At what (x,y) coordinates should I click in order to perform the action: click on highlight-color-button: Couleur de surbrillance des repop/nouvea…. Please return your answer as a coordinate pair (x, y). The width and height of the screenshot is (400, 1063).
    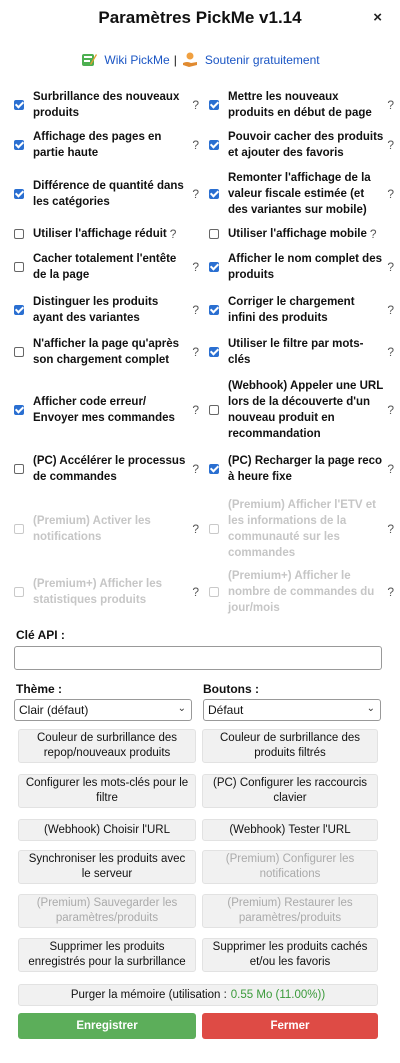
    Looking at the image, I should click on (107, 746).